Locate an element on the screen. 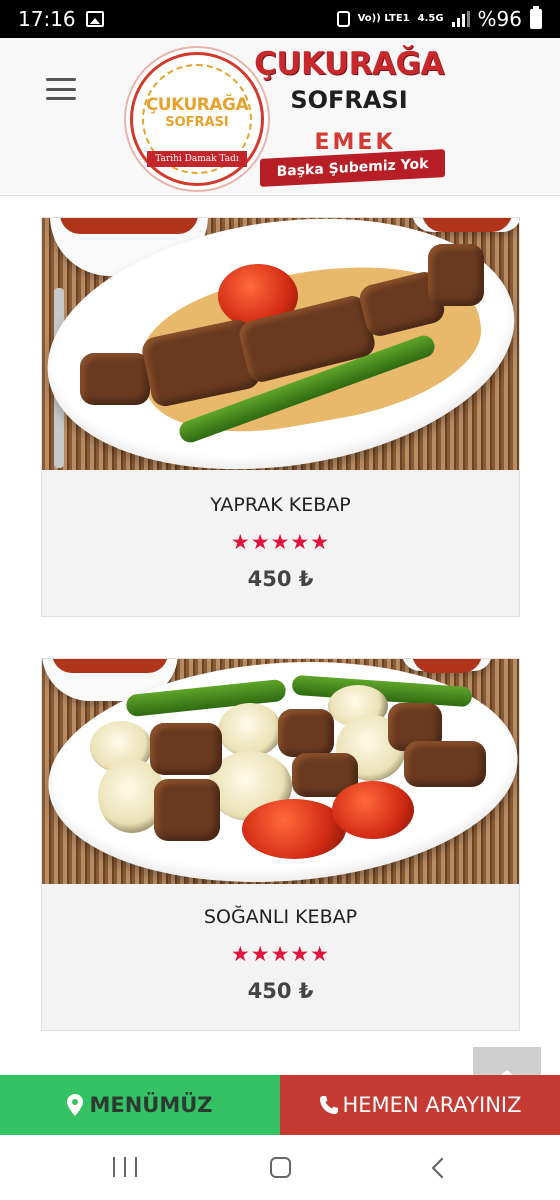  product-info: YAPRAK KEBAP ★★★★★ 450 ₺ is located at coordinates (280, 542).